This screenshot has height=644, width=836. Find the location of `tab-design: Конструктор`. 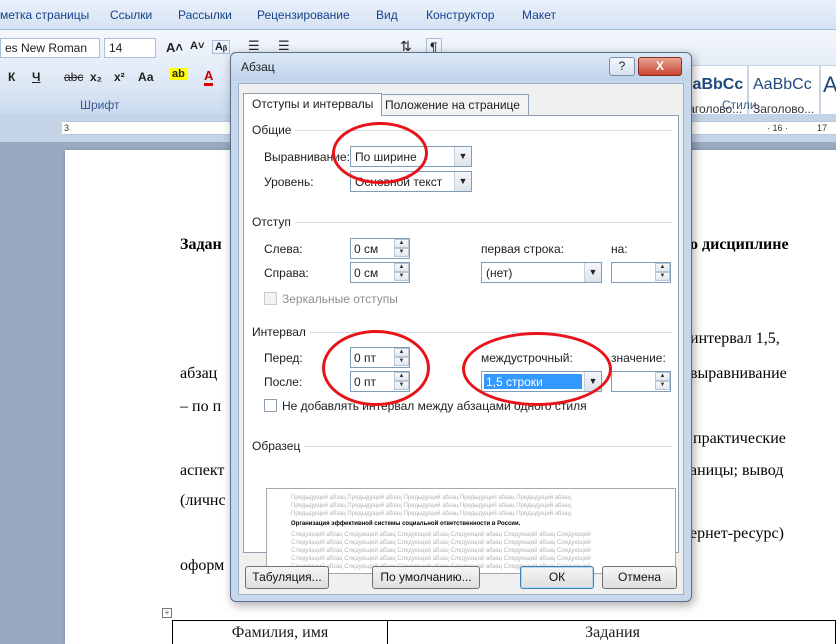

tab-design: Конструктор is located at coordinates (460, 15).